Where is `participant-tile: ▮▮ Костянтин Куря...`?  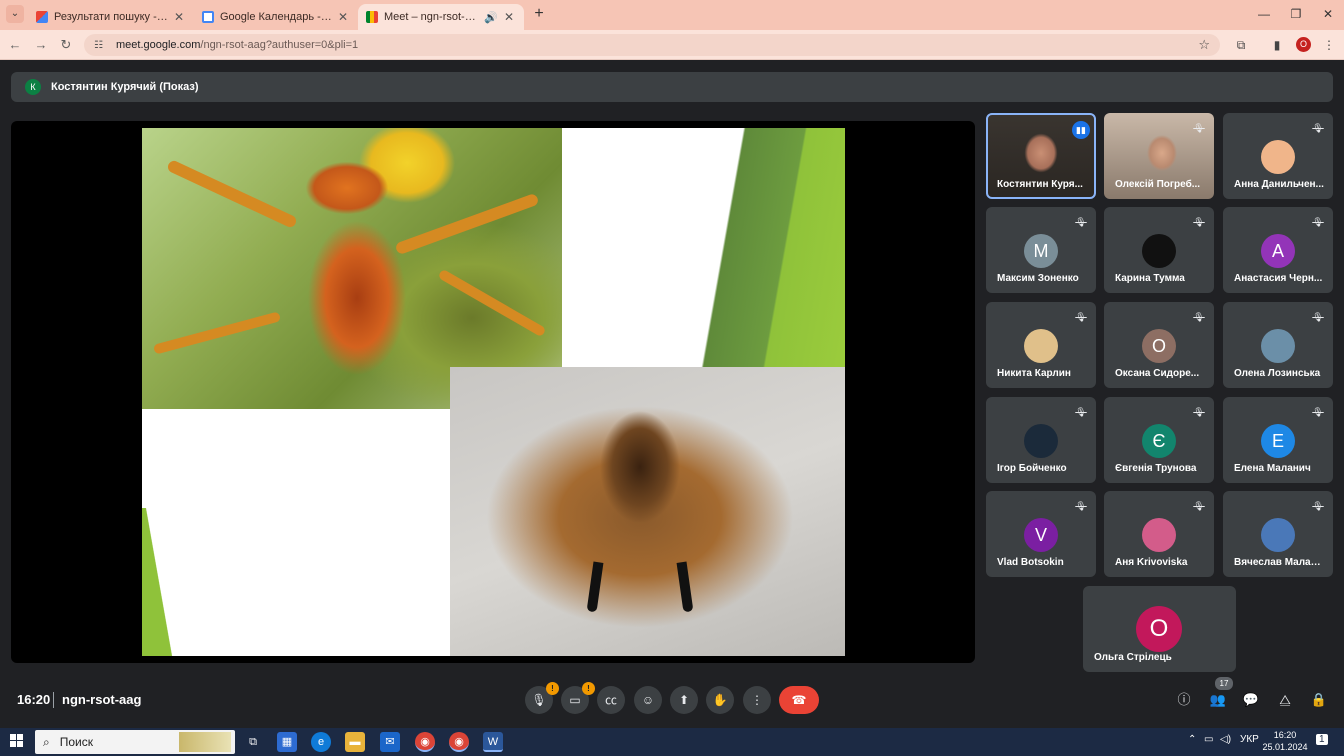
participant-tile: ▮▮ Костянтин Куря... is located at coordinates (1041, 156).